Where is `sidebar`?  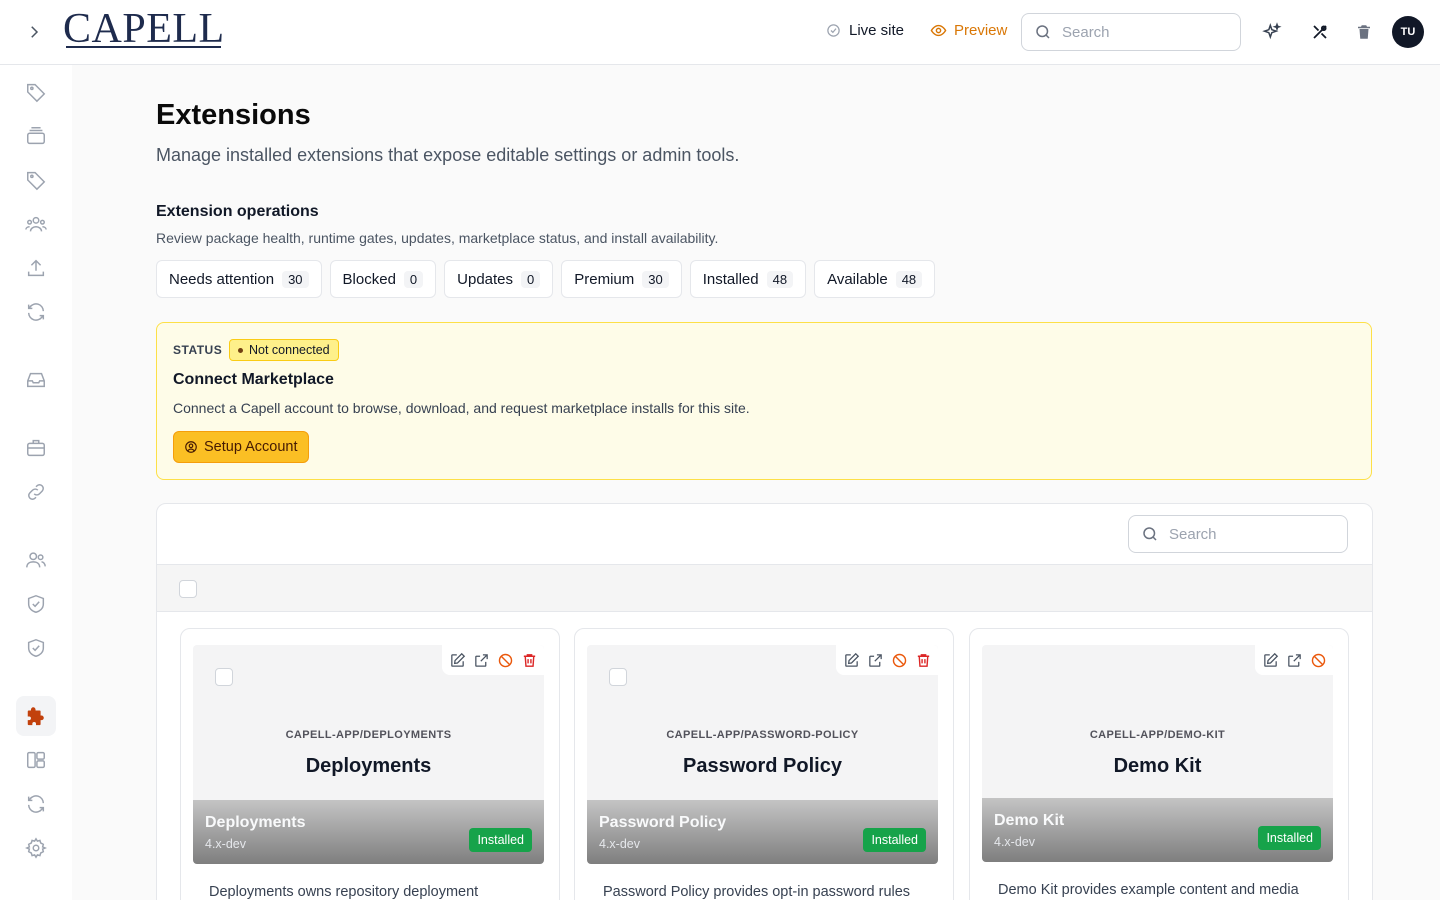
sidebar is located at coordinates (36, 482).